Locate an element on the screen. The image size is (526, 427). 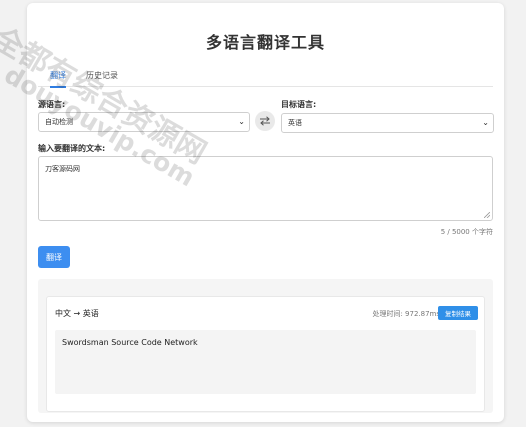
tab-translate: 翻译 is located at coordinates (58, 79).